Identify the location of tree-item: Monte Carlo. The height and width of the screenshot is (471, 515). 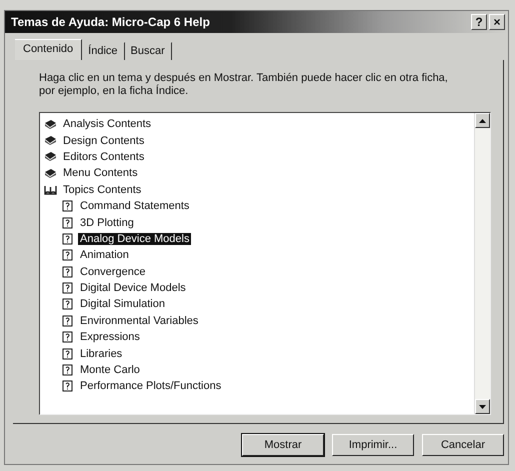
(110, 370).